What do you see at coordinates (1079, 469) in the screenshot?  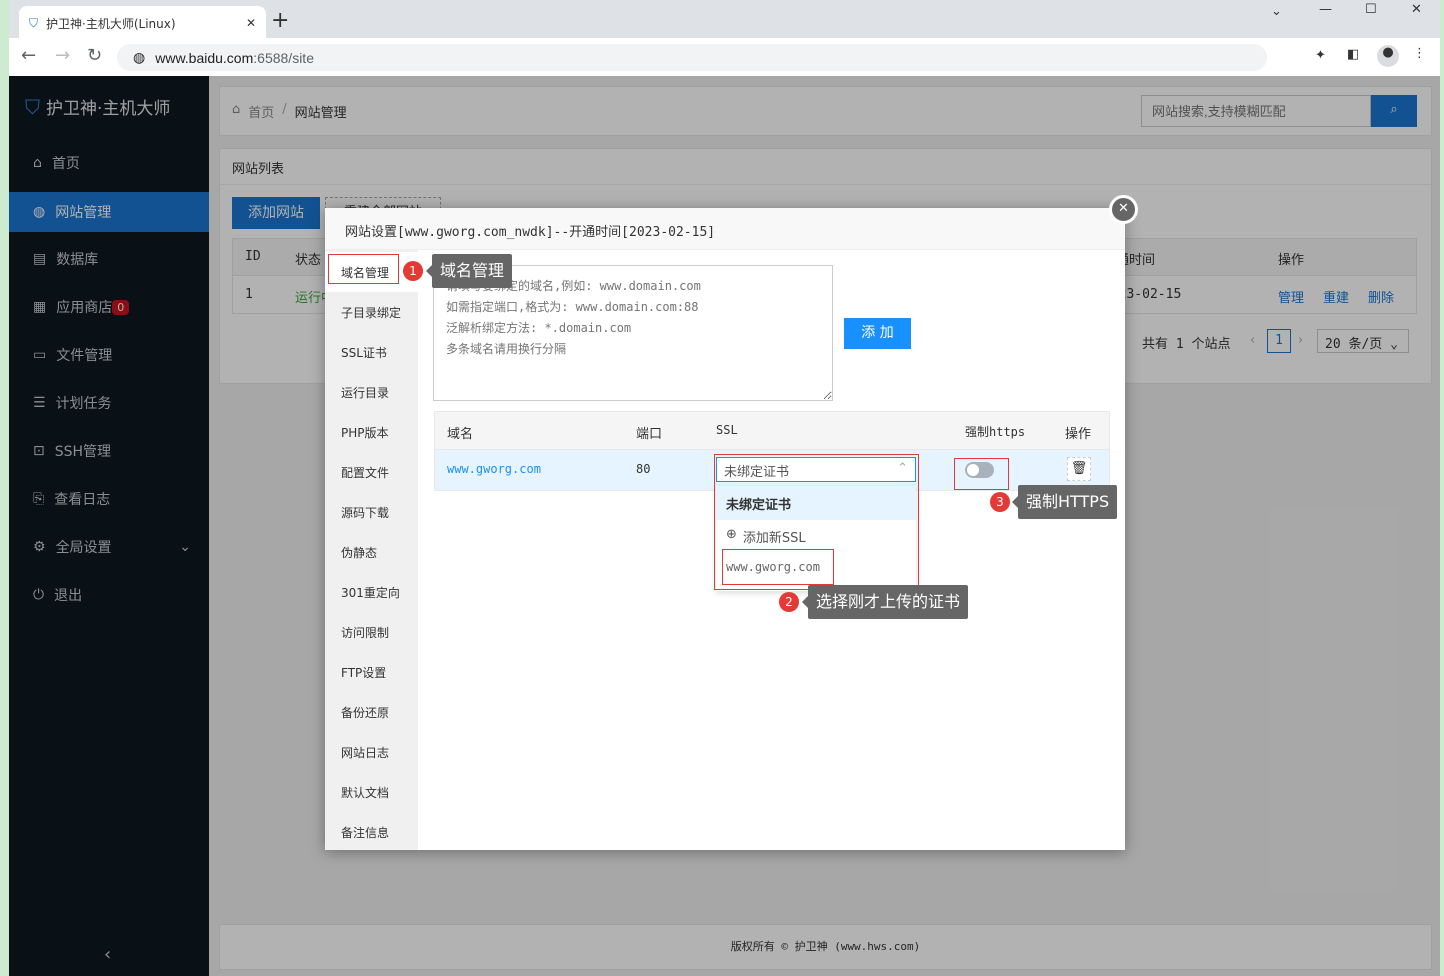 I see `trash-icon: 🗑` at bounding box center [1079, 469].